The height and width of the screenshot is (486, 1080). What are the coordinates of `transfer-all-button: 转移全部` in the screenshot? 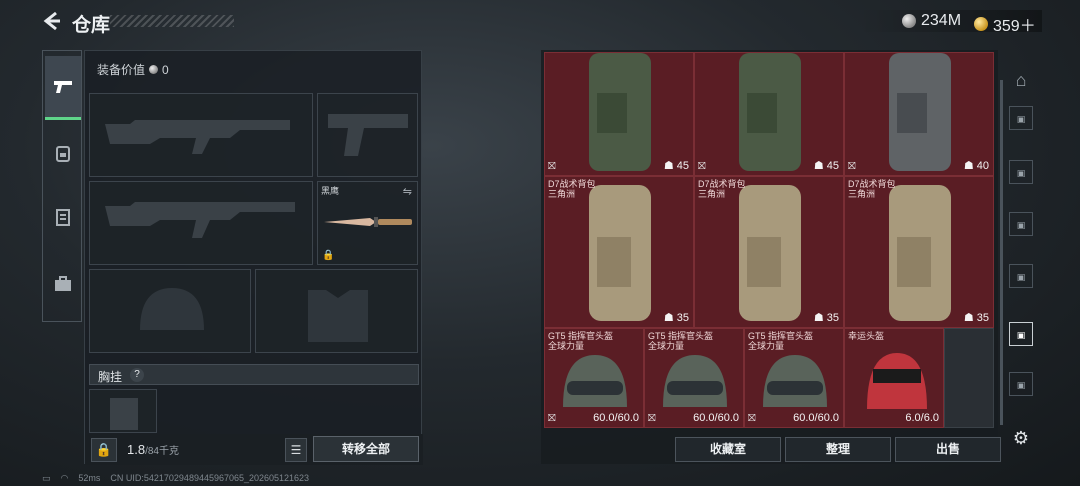 It's located at (366, 449).